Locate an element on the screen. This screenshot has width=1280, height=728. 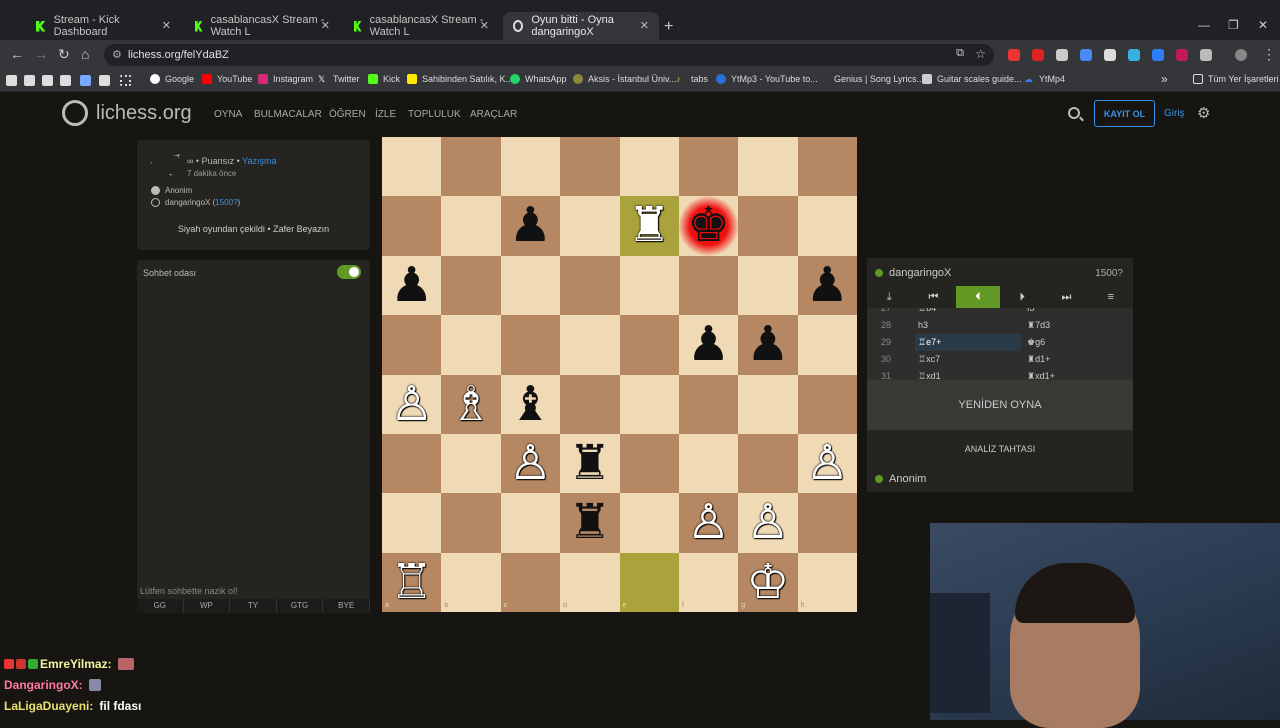
square-g8 is located at coordinates (768, 167).